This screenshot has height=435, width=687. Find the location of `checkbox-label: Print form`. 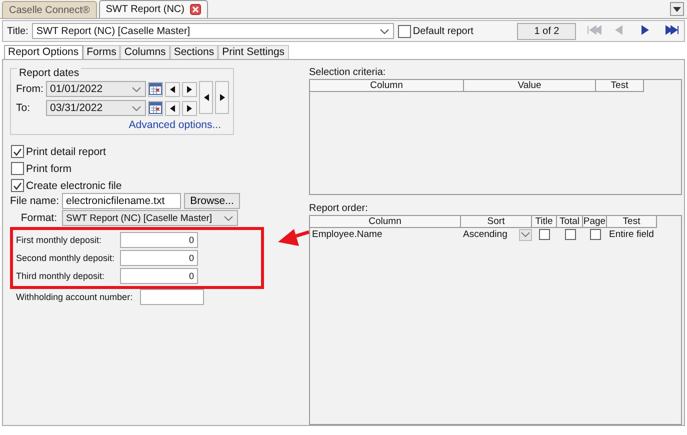

checkbox-label: Print form is located at coordinates (49, 168).